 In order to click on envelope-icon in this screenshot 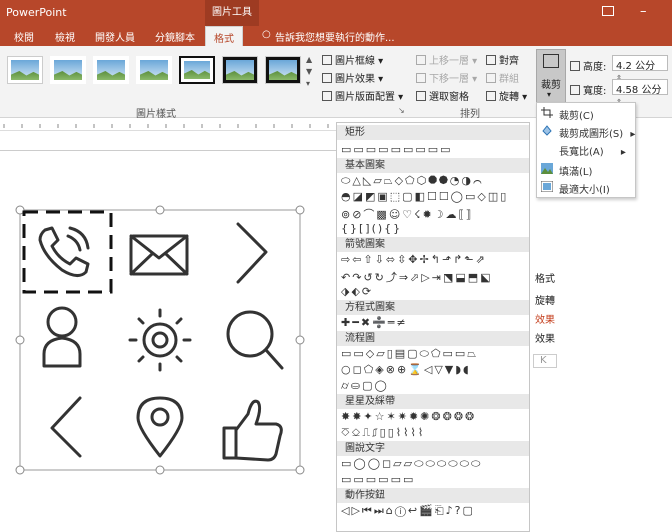, I will do `click(159, 255)`.